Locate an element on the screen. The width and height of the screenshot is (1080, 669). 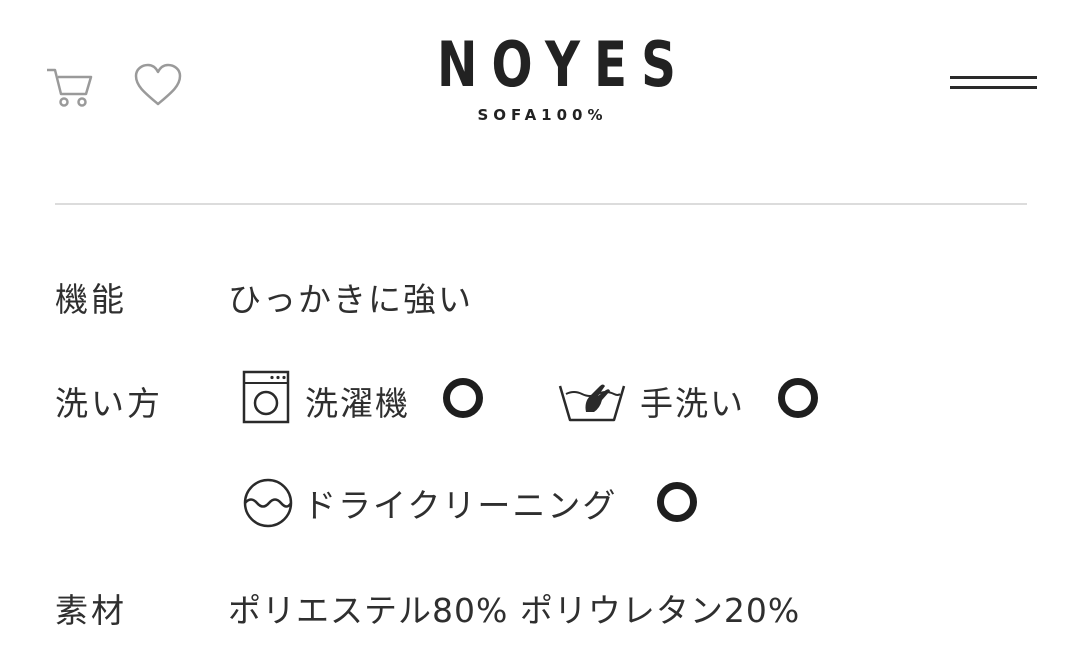
washing-machine-icon is located at coordinates (266, 397).